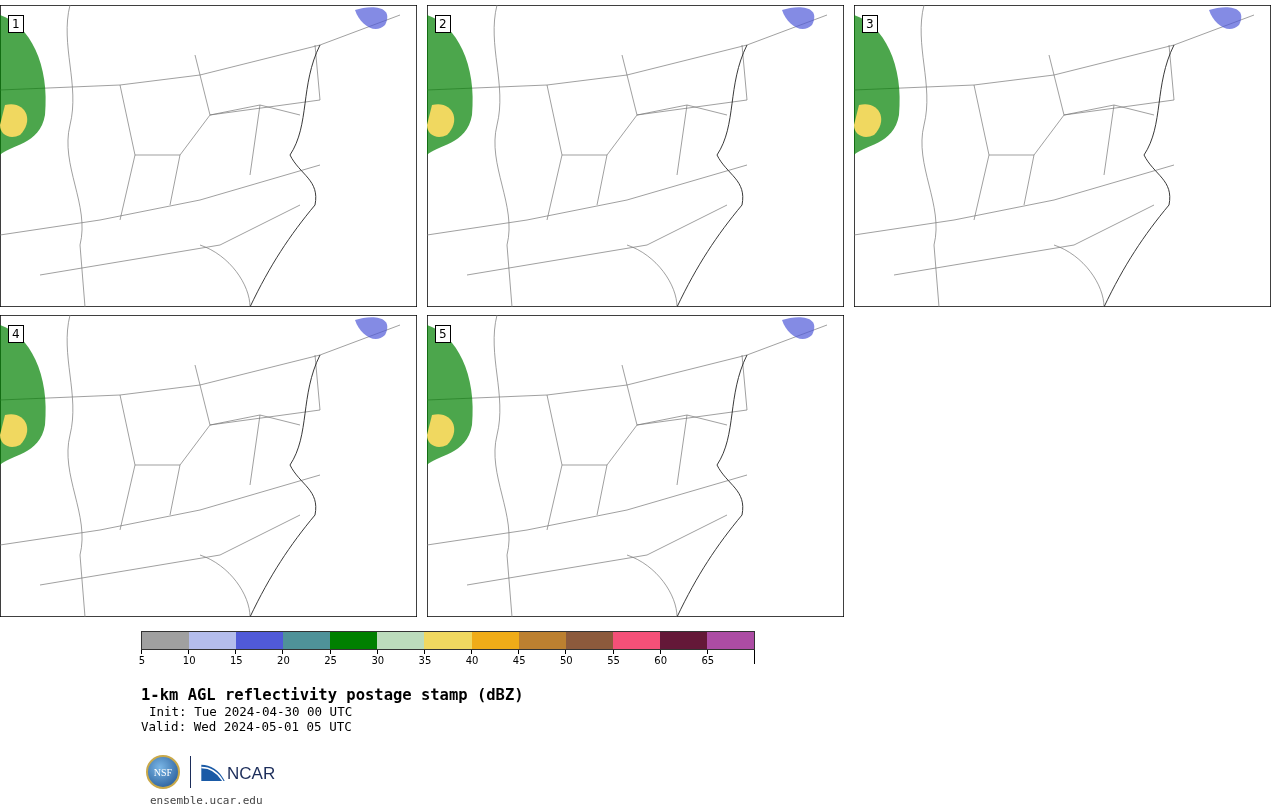 Image resolution: width=1280 pixels, height=809 pixels. Describe the element at coordinates (207, 800) in the screenshot. I see `website-url: ensemble.ucar.edu` at that location.